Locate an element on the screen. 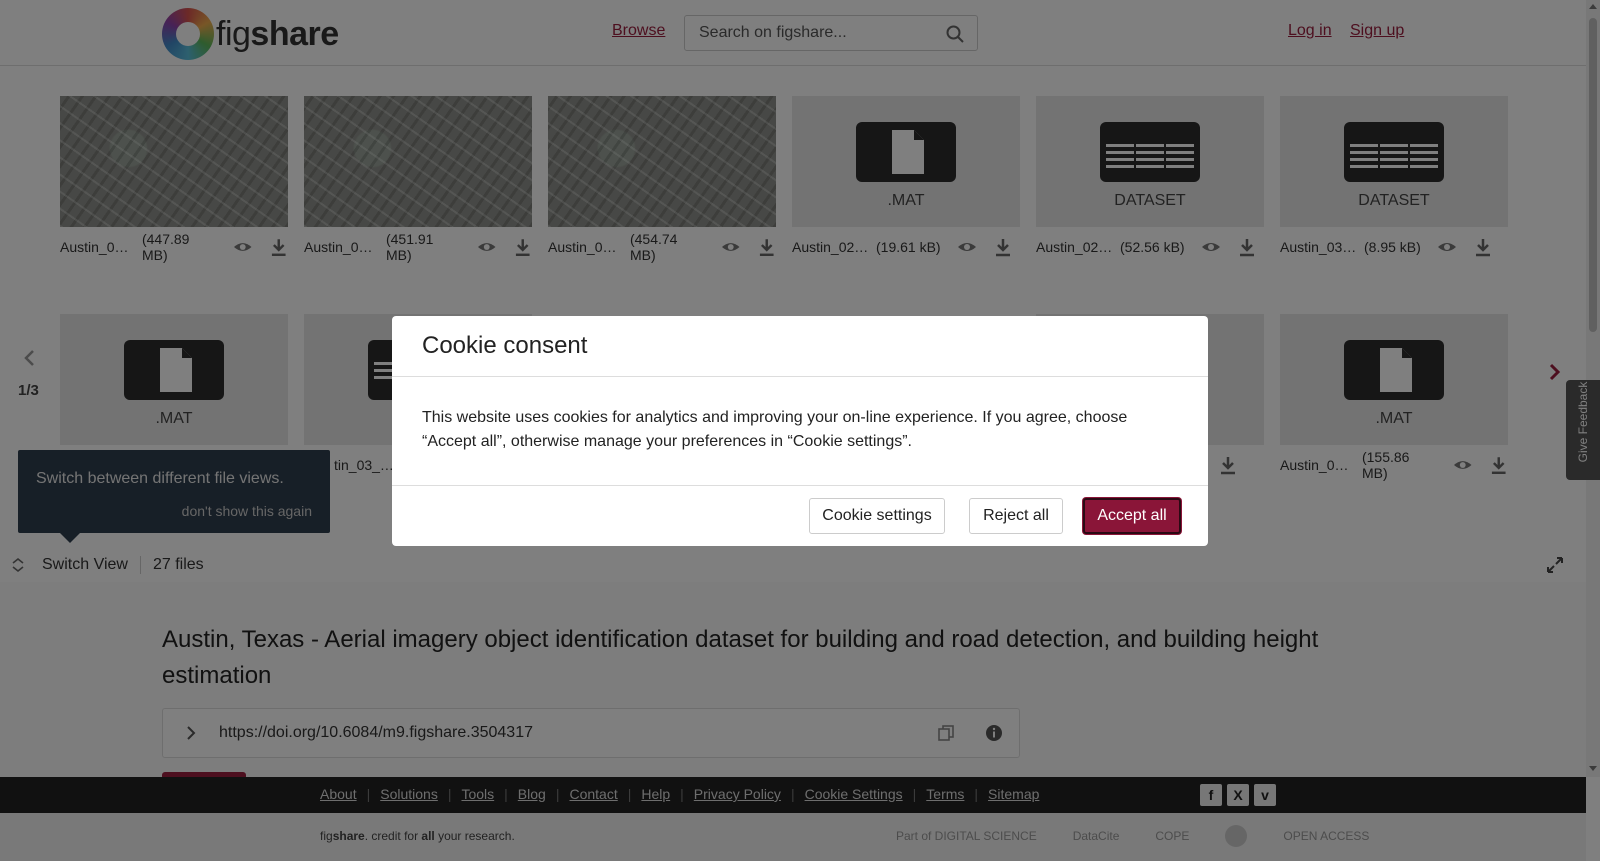 The width and height of the screenshot is (1600, 861). cookie-settings-button: Cookie settings is located at coordinates (877, 516).